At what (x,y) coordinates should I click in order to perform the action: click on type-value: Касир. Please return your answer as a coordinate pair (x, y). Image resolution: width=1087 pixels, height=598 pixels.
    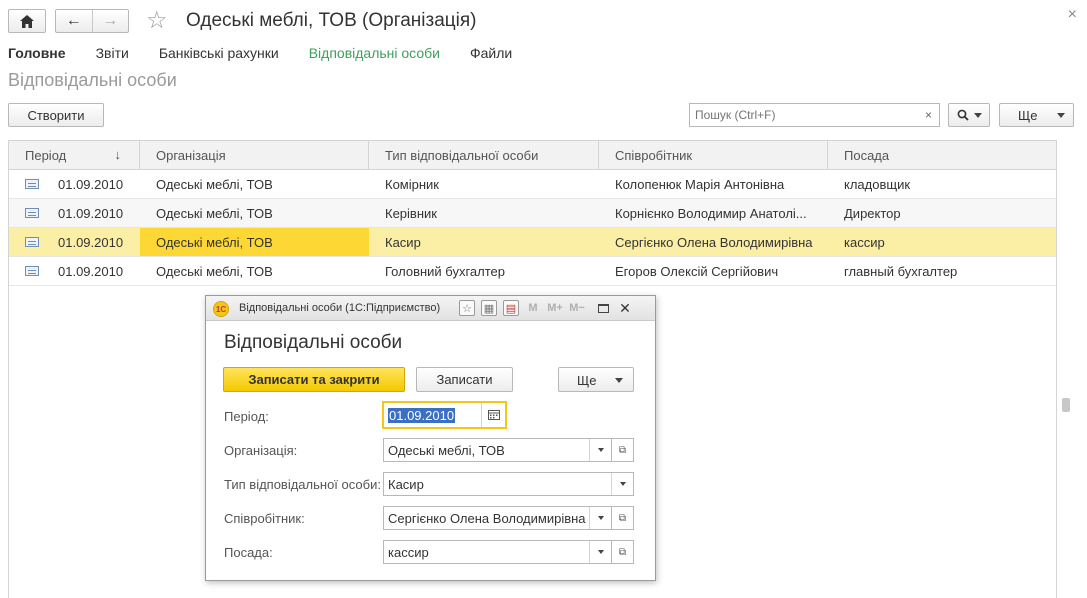
    Looking at the image, I should click on (406, 484).